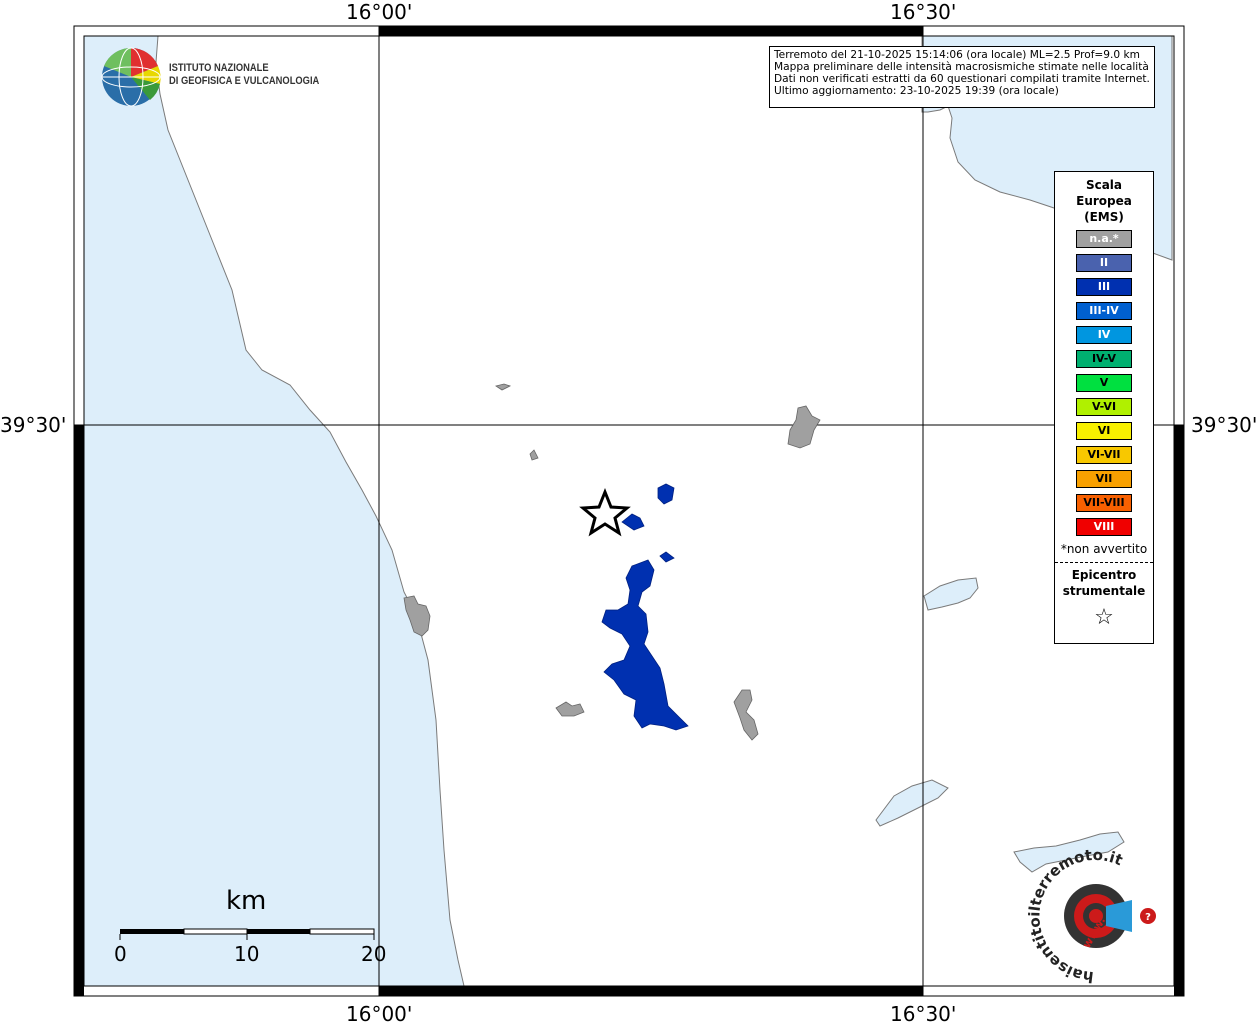 This screenshot has width=1256, height=1026. What do you see at coordinates (1104, 583) in the screenshot?
I see `legend-epicentre-label: Epicentro strumentale` at bounding box center [1104, 583].